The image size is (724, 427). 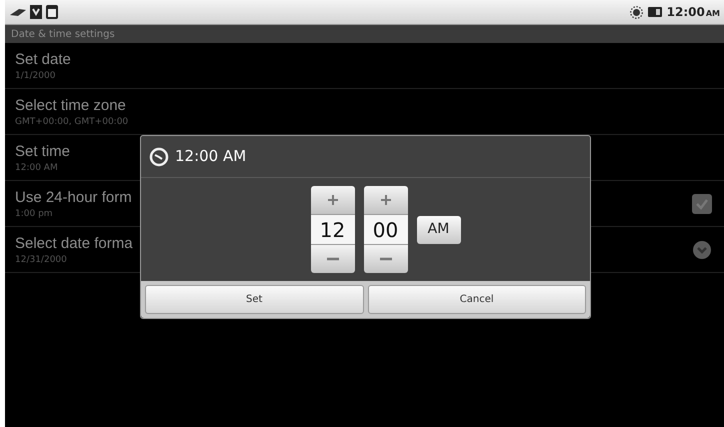 What do you see at coordinates (37, 168) in the screenshot?
I see `setting-summary: 12:00 AM` at bounding box center [37, 168].